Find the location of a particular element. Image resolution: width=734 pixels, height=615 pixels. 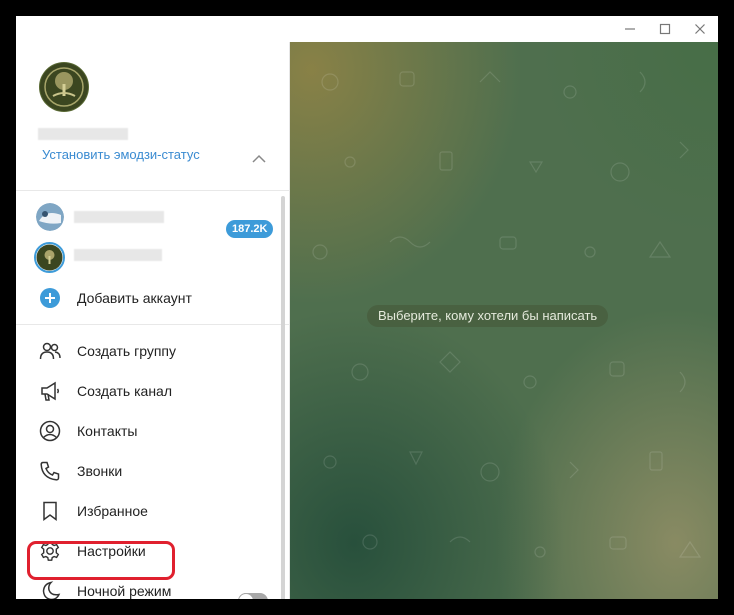

menu-item-create-group: Создать группу is located at coordinates (148, 351).